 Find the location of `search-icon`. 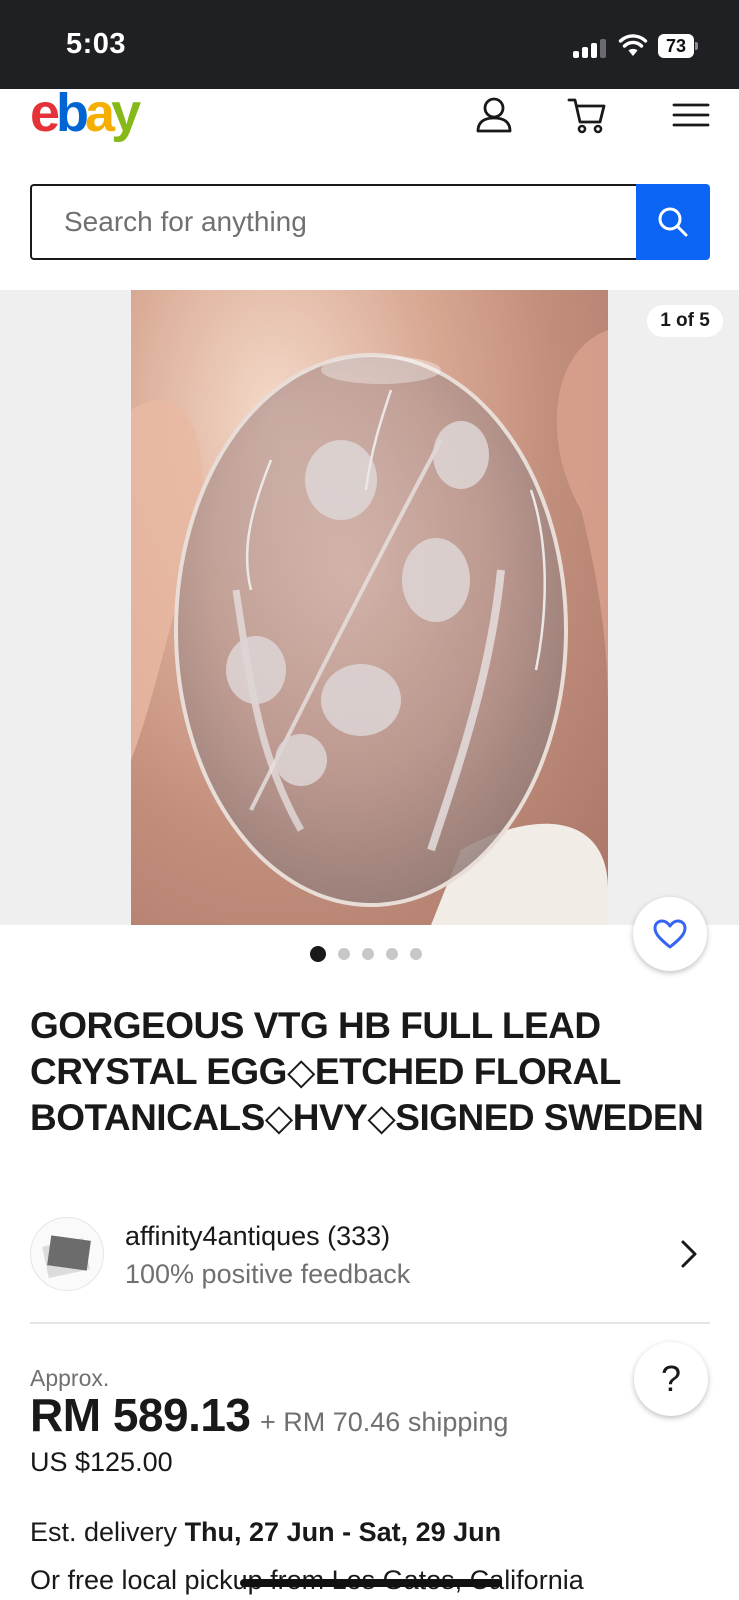

search-icon is located at coordinates (673, 222).